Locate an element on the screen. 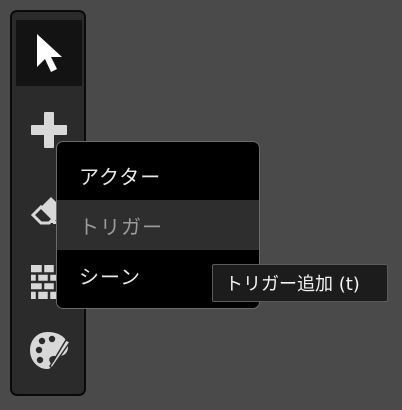 The height and width of the screenshot is (410, 402). shortcut-tooltip: トリガー追加 (t) is located at coordinates (300, 283).